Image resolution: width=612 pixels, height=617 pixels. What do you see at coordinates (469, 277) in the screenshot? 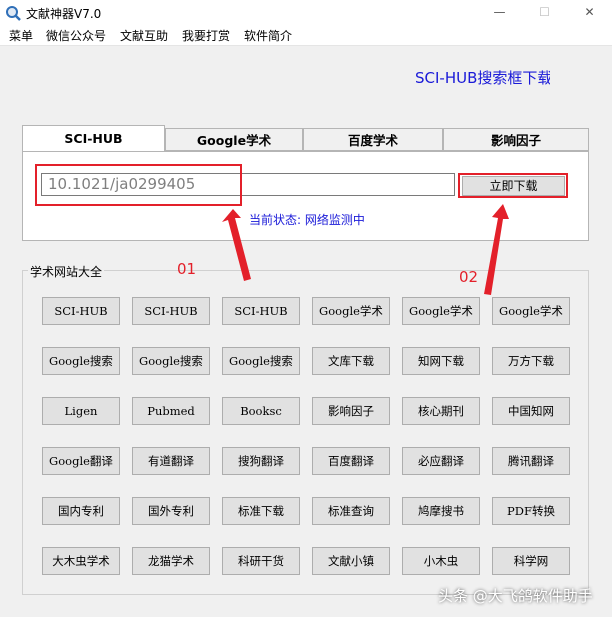
I see `annotation-label-02: 02` at bounding box center [469, 277].